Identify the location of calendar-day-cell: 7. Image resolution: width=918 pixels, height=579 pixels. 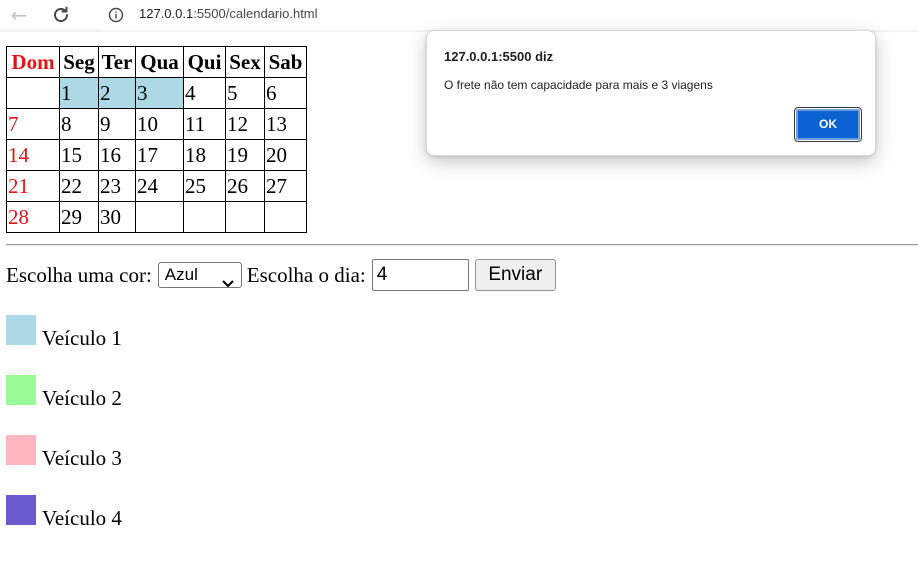
(33, 124).